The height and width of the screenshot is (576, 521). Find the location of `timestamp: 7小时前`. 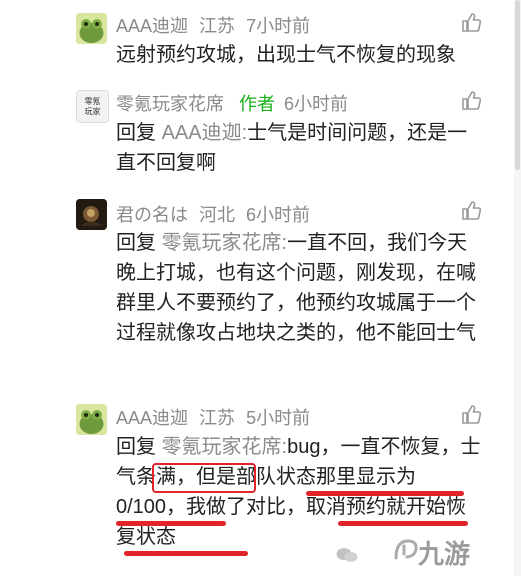

timestamp: 7小时前 is located at coordinates (278, 26).